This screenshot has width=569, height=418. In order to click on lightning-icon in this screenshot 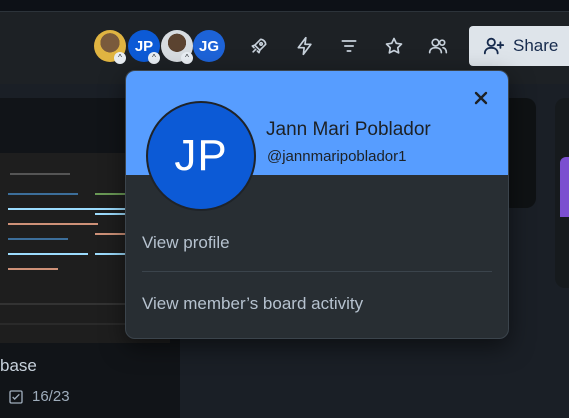, I will do `click(305, 46)`.